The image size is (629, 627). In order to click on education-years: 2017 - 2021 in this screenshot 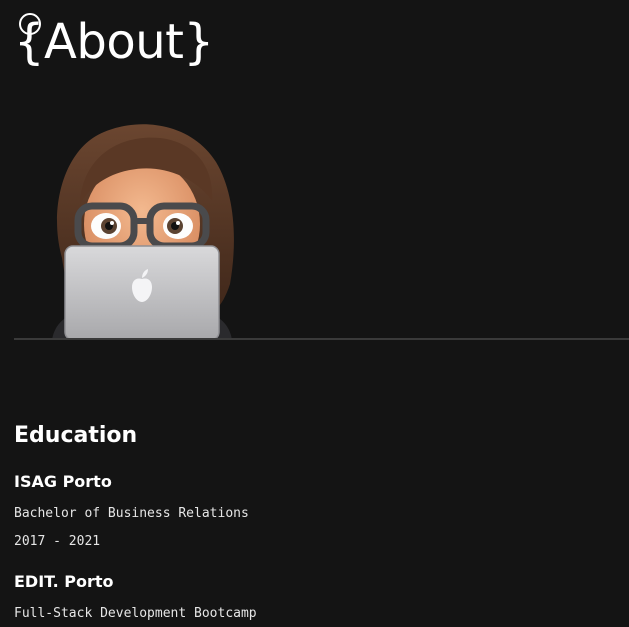, I will do `click(57, 541)`.